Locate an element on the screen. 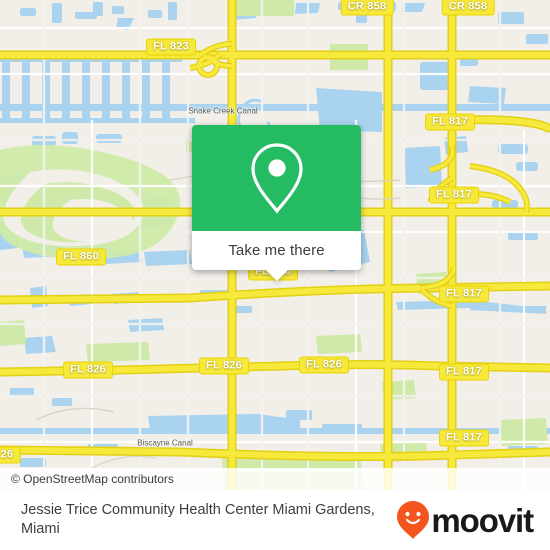  location-popup-card: Take me there is located at coordinates (276, 203).